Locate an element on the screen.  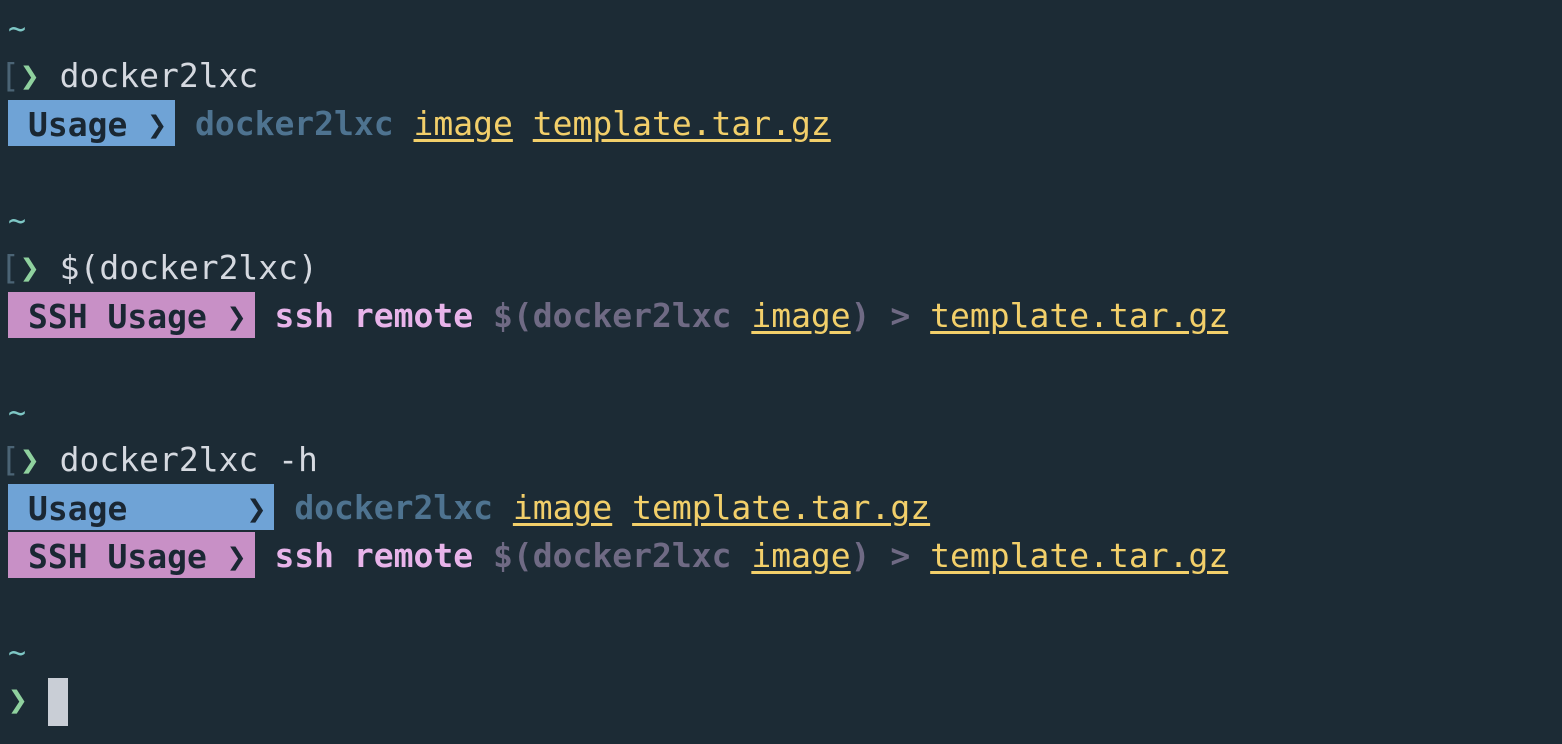
active-prompt-line: ❯ is located at coordinates (38, 701).